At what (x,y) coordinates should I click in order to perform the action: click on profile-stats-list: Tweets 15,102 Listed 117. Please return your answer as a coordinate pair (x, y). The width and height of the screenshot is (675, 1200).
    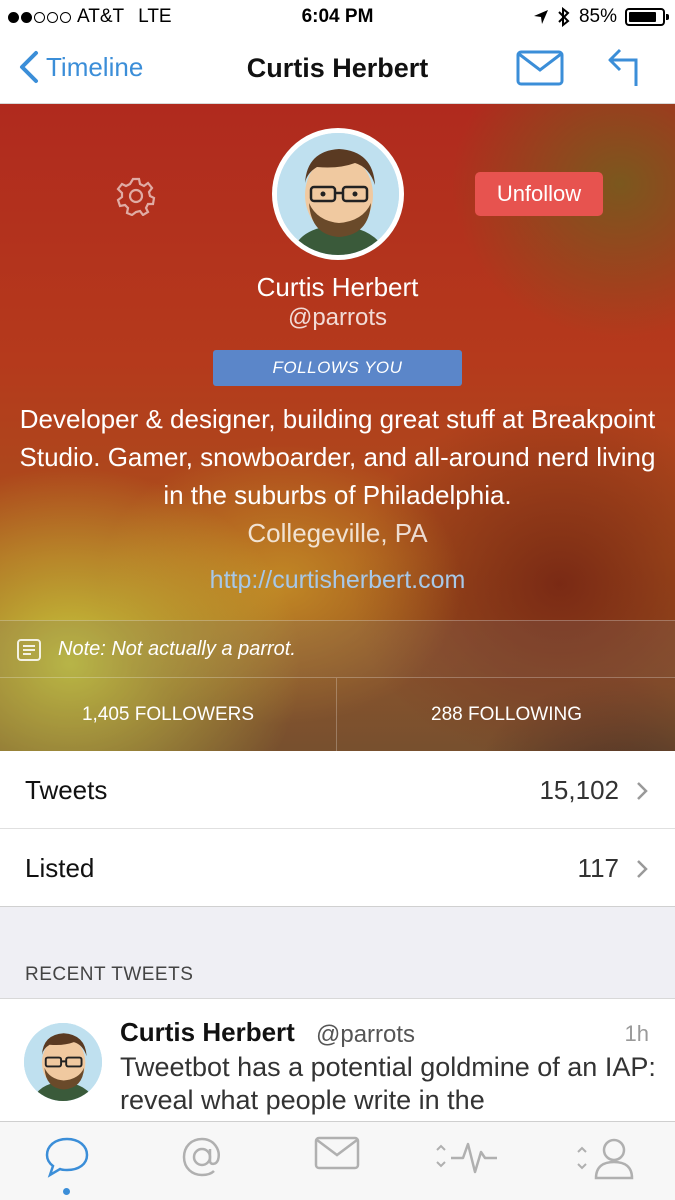
    Looking at the image, I should click on (337, 829).